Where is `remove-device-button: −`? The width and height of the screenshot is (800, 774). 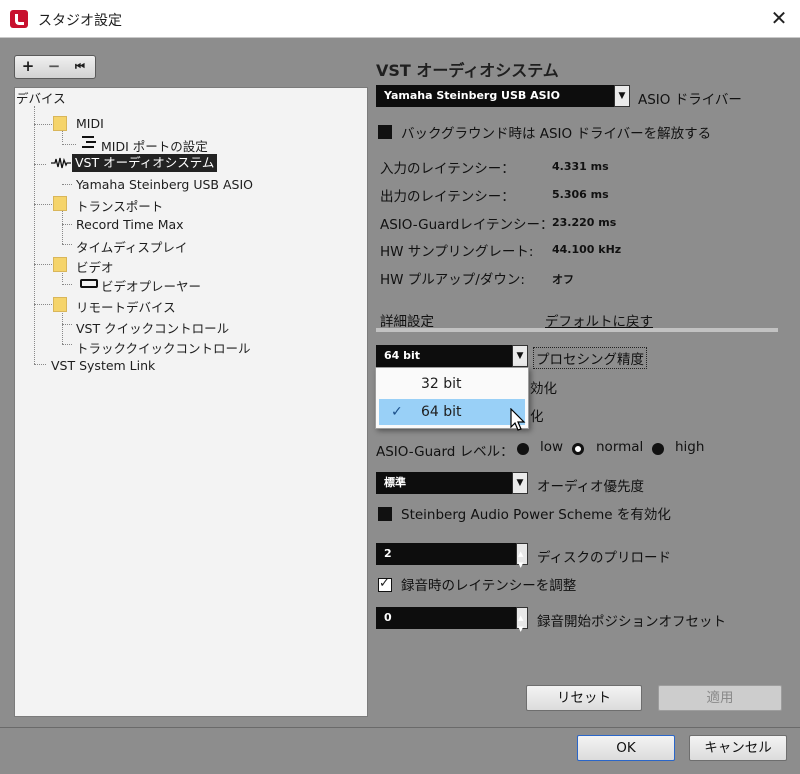
remove-device-button: − is located at coordinates (54, 66).